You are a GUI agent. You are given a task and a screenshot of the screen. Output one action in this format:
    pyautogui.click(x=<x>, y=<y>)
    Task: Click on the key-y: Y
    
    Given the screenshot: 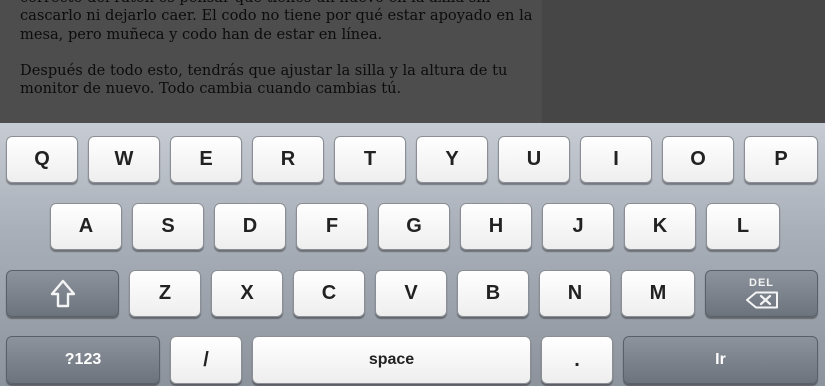 What is the action you would take?
    pyautogui.click(x=452, y=159)
    